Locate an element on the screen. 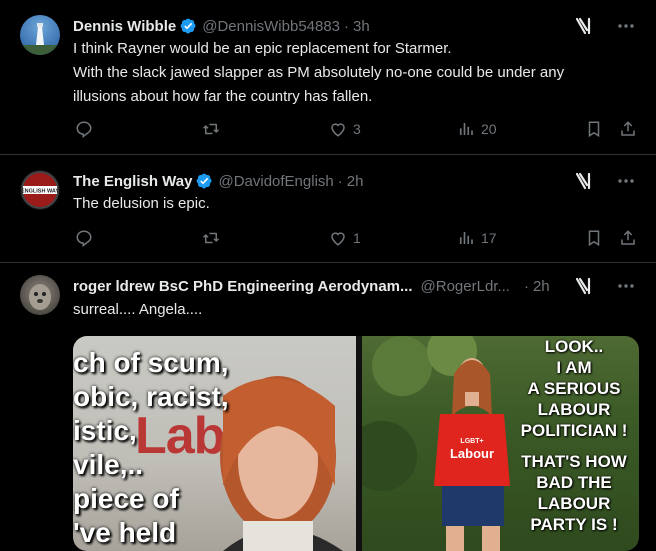  display-name: Dennis Wibble is located at coordinates (124, 26).